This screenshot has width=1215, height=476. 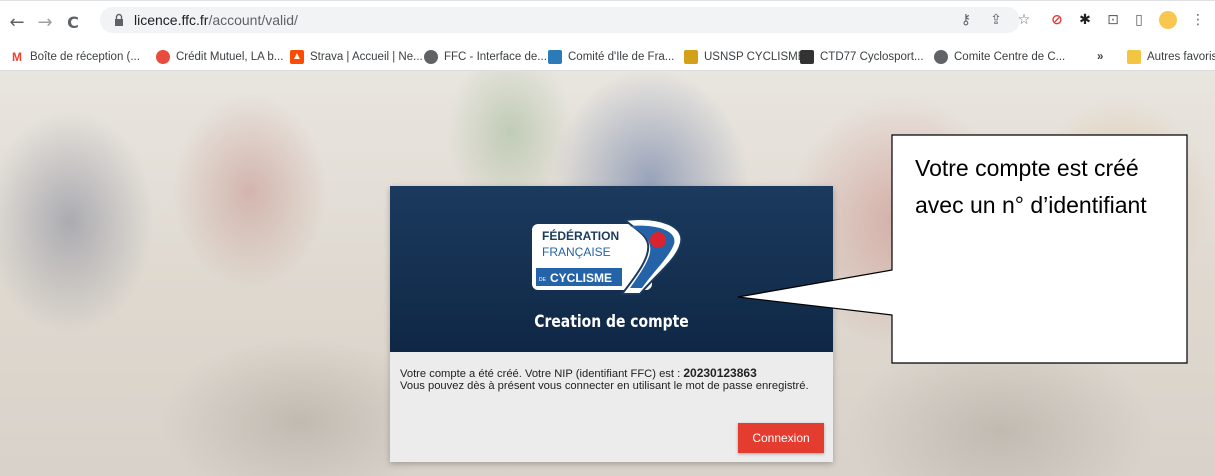 What do you see at coordinates (216, 20) in the screenshot?
I see `url-text: licence.ffc.fr/account/valid/` at bounding box center [216, 20].